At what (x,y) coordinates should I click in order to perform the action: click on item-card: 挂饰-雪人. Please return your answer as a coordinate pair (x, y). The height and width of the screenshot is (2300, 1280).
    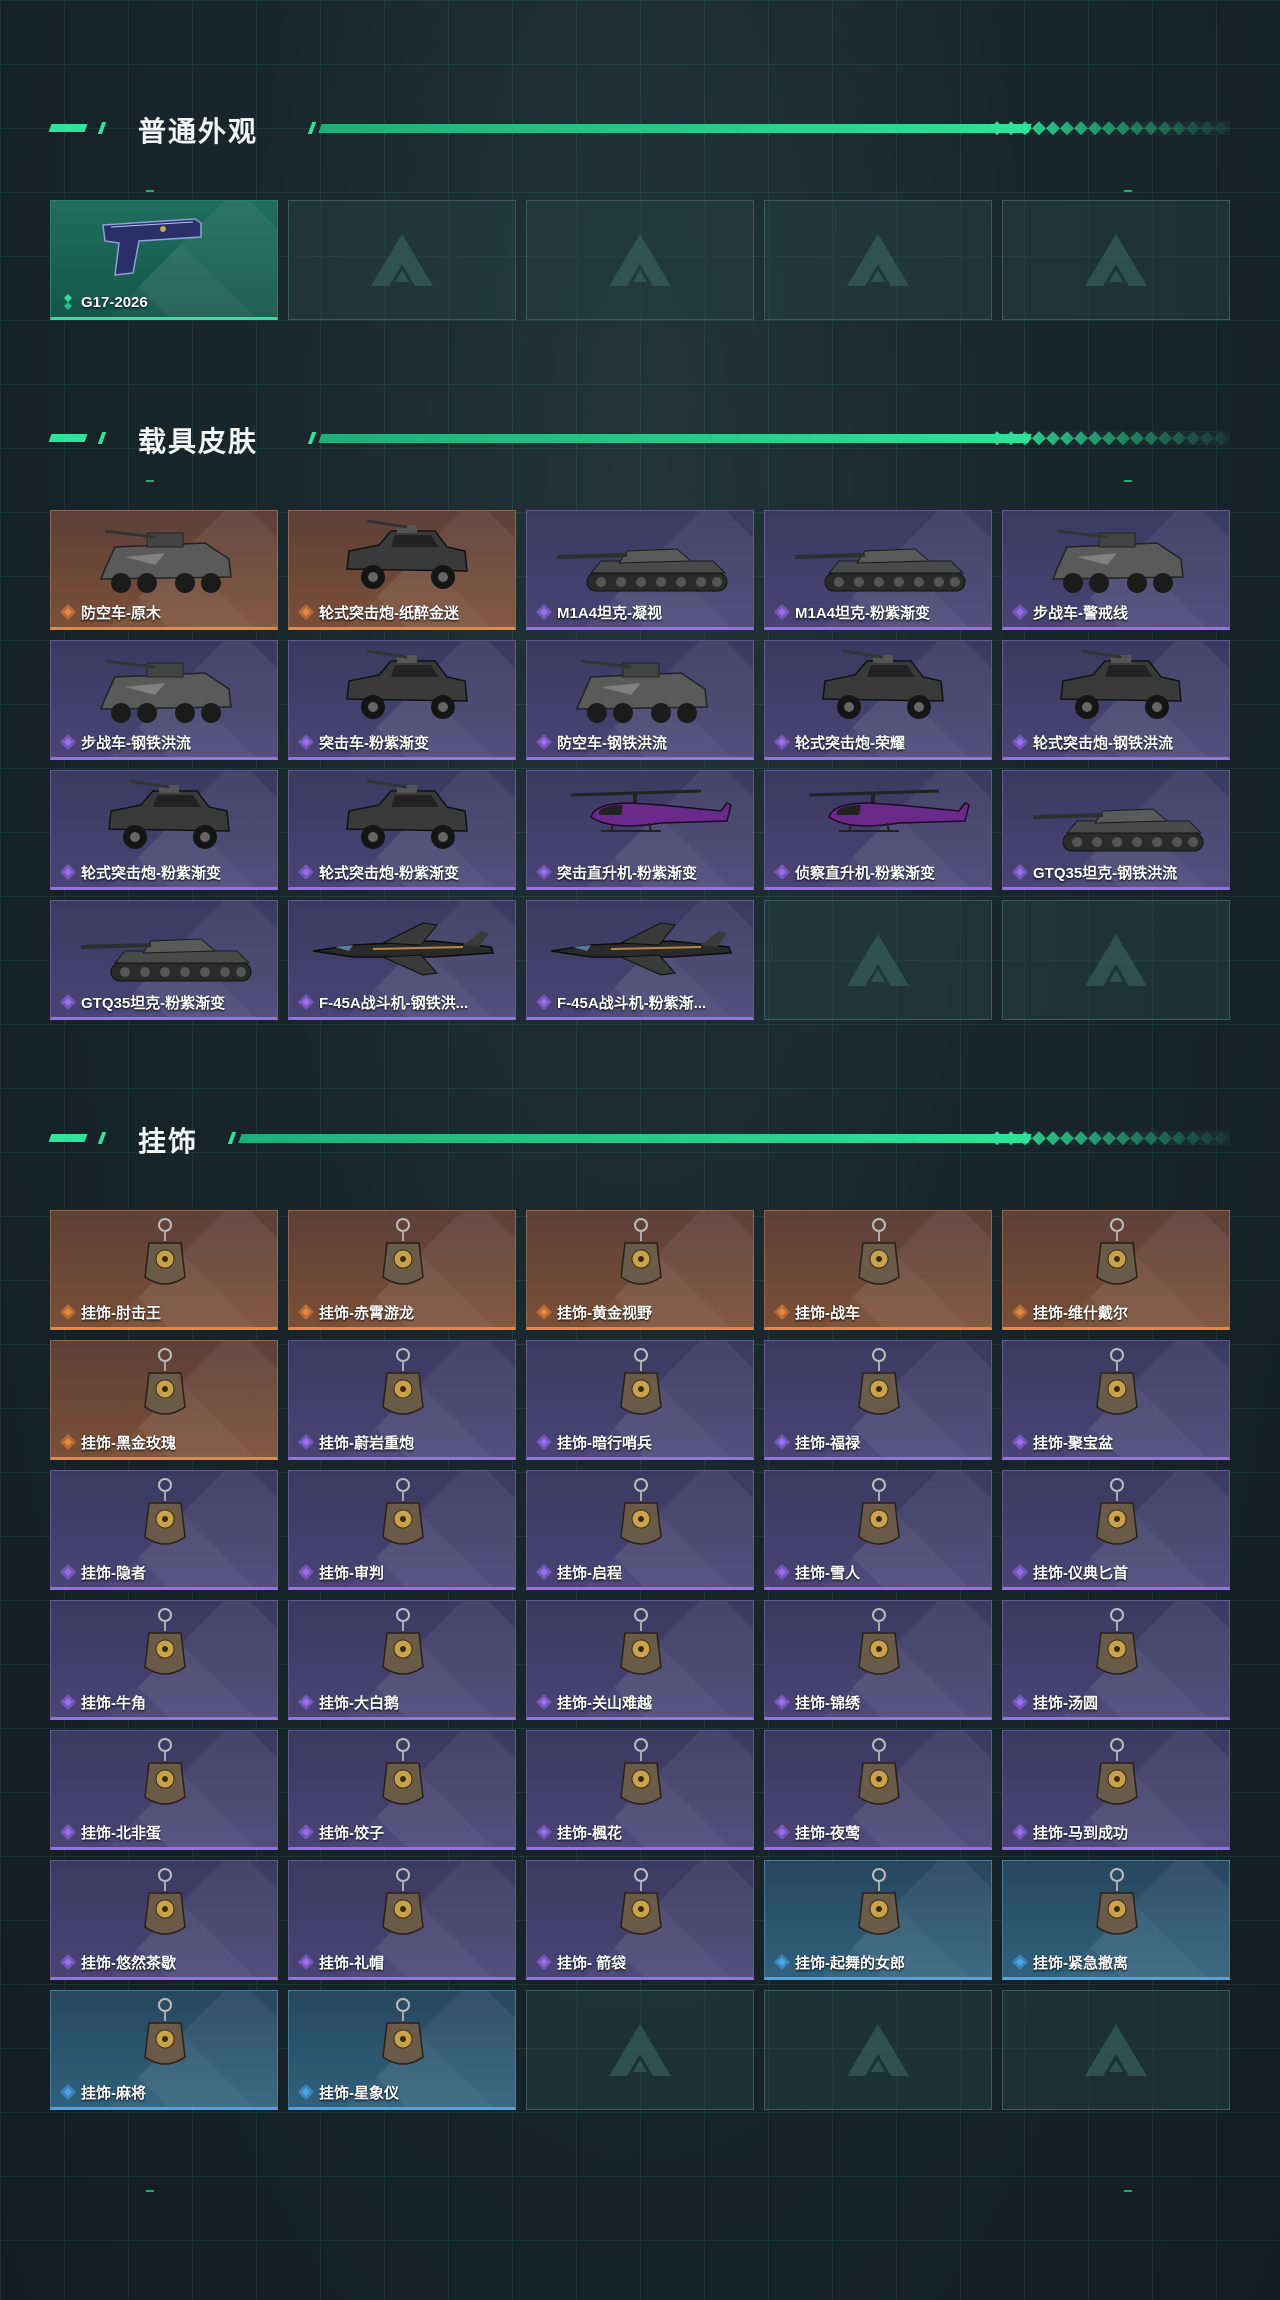
    Looking at the image, I should click on (878, 1530).